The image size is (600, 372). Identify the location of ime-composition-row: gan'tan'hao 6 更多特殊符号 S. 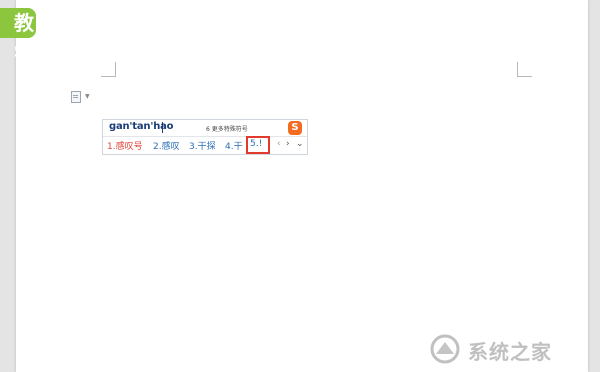
(205, 128).